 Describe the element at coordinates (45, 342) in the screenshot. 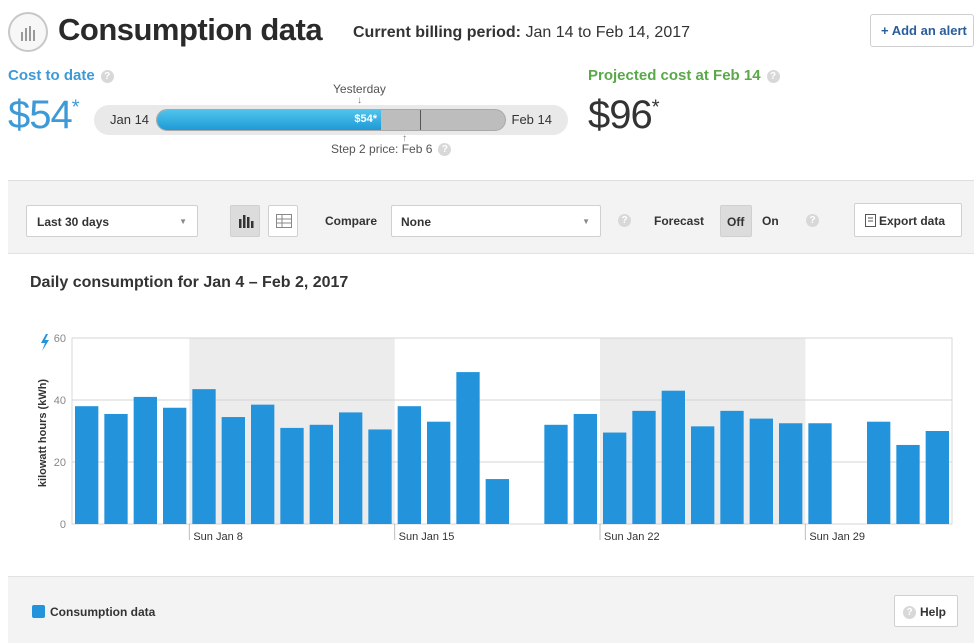

I see `lightning-icon` at that location.